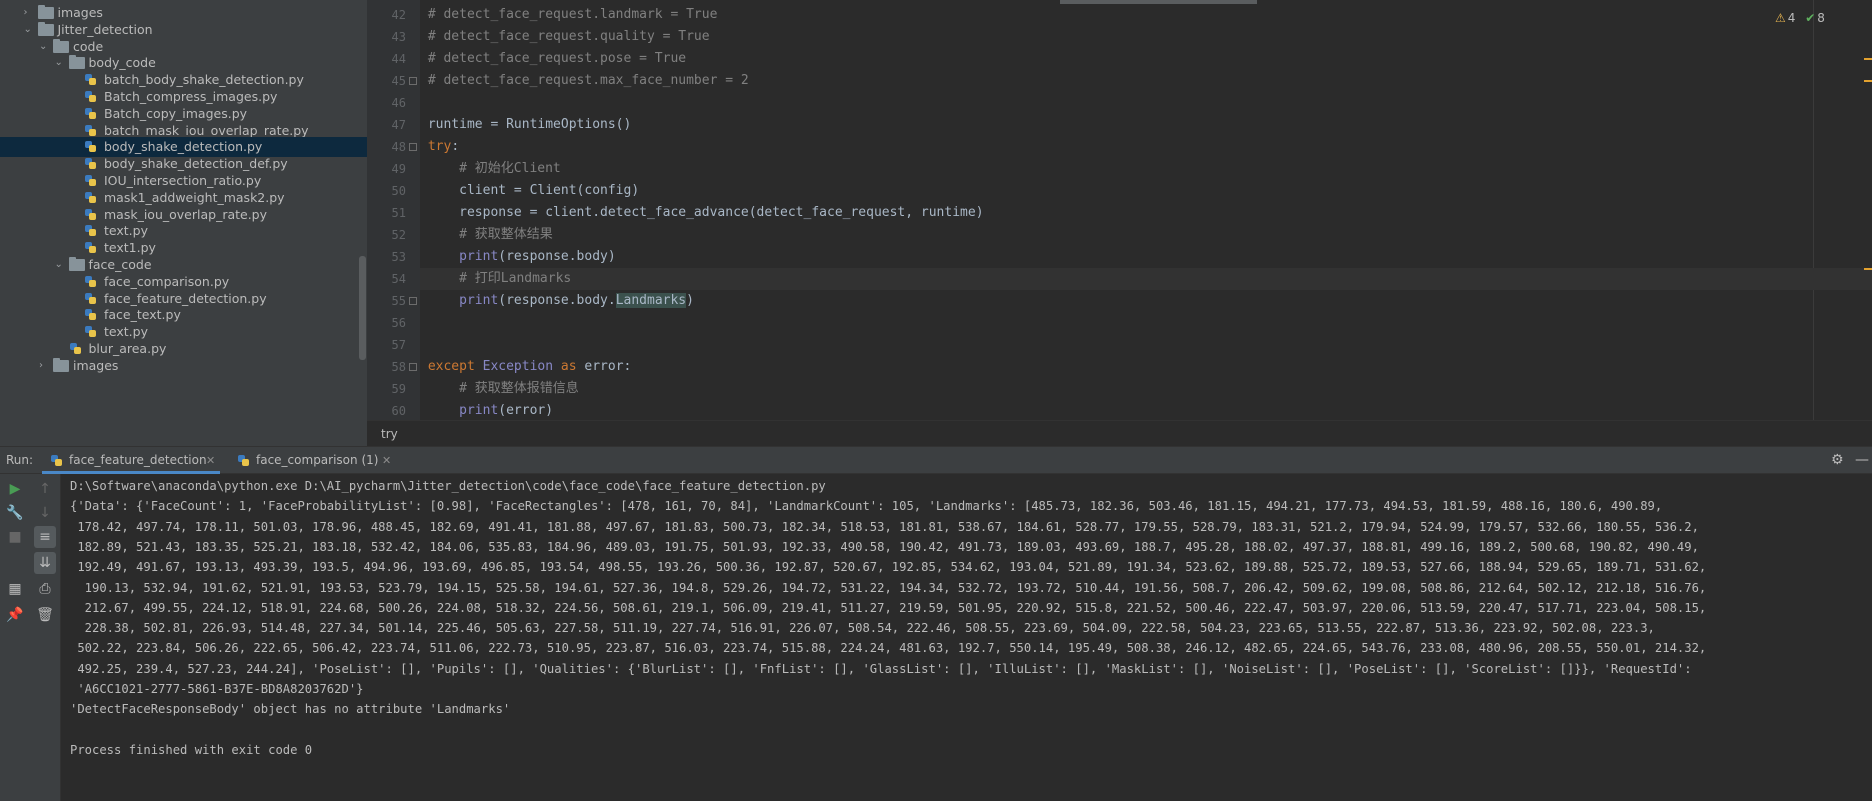  I want to click on code-token: # 打印Landmarks, so click(499, 278).